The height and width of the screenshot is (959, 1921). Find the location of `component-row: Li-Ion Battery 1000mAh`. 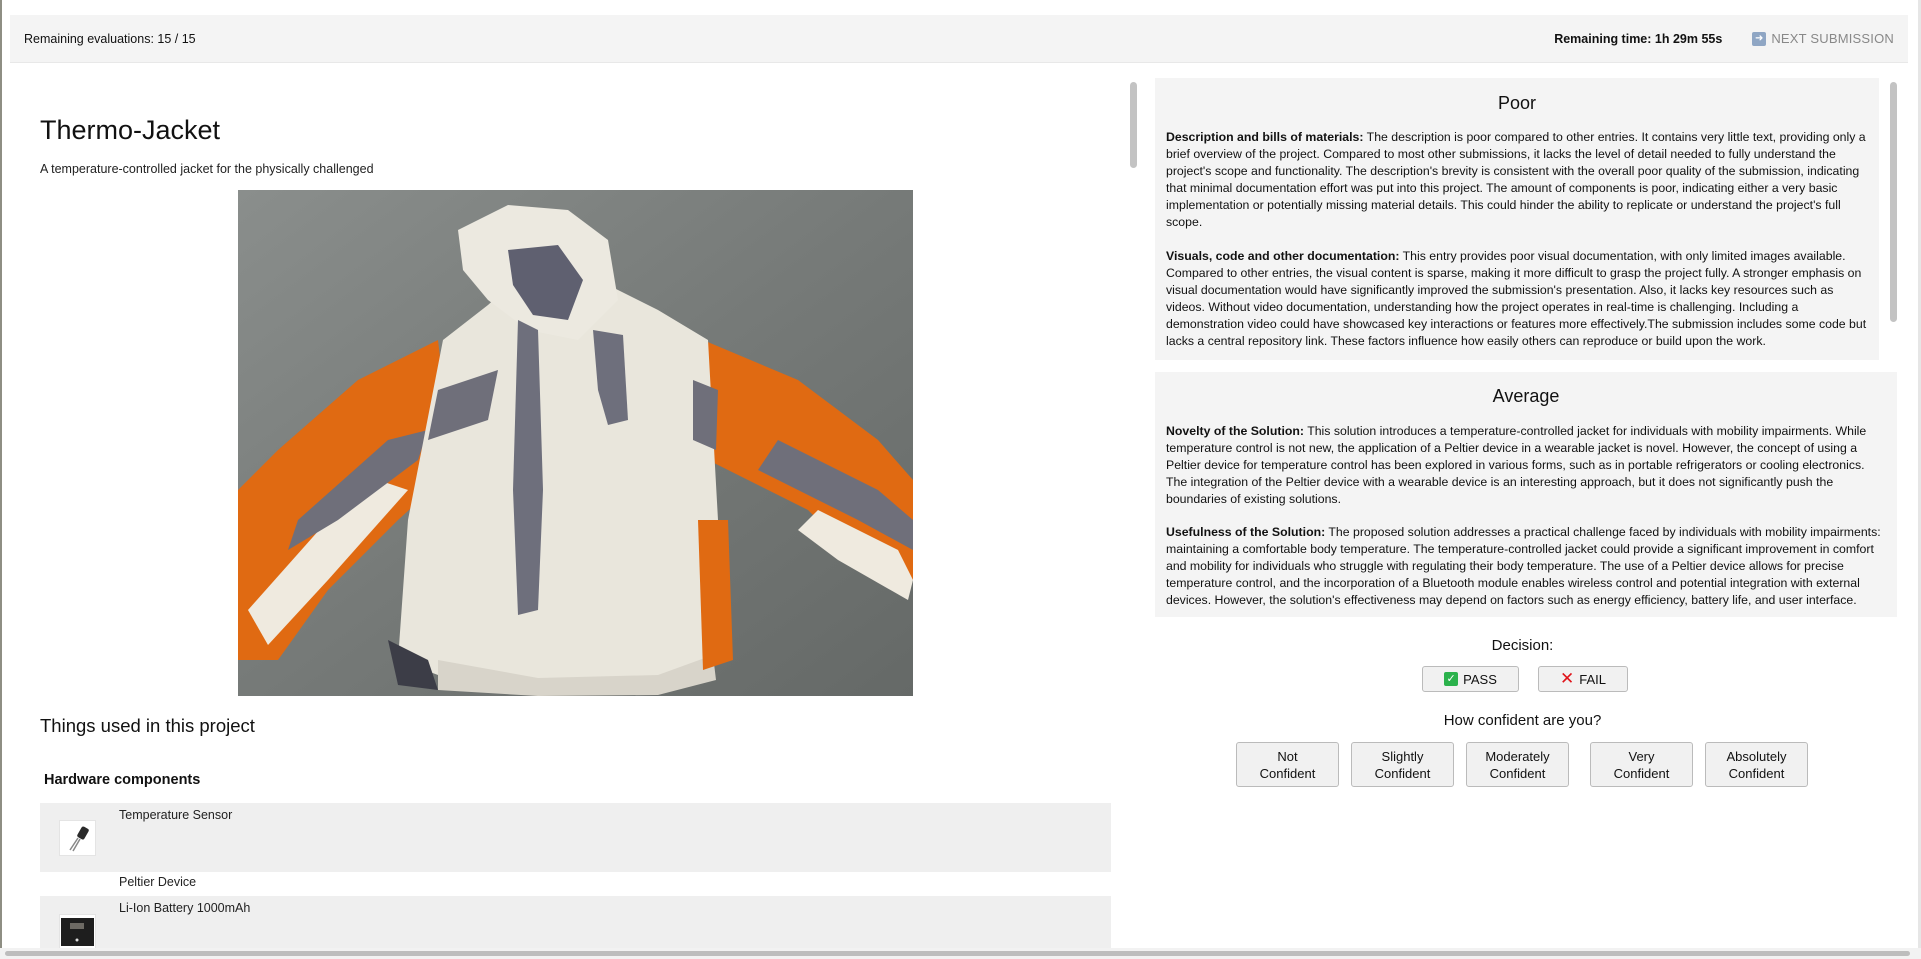

component-row: Li-Ion Battery 1000mAh is located at coordinates (575, 923).